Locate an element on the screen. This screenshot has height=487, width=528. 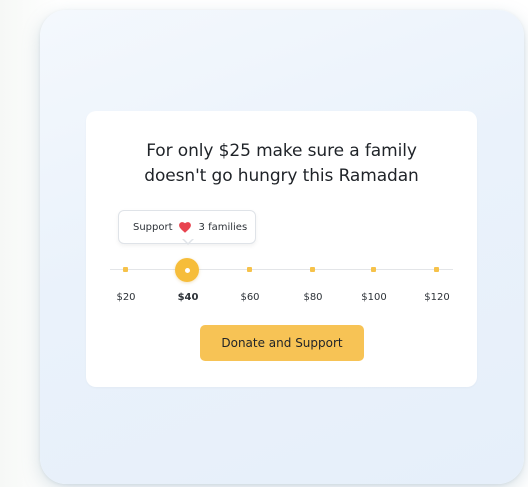
headline-line-2: doesn't go hungry this Ramadan is located at coordinates (281, 176).